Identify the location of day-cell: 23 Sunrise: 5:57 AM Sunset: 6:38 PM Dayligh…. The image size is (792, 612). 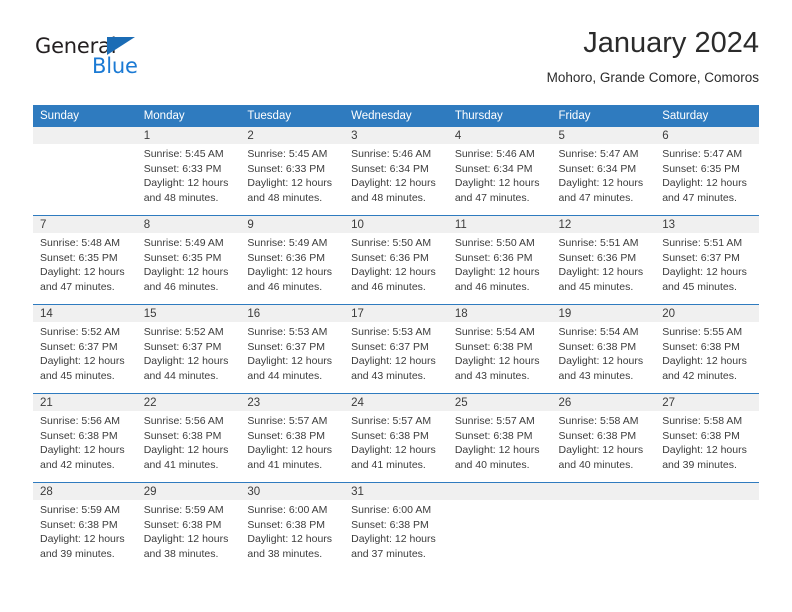
(292, 438).